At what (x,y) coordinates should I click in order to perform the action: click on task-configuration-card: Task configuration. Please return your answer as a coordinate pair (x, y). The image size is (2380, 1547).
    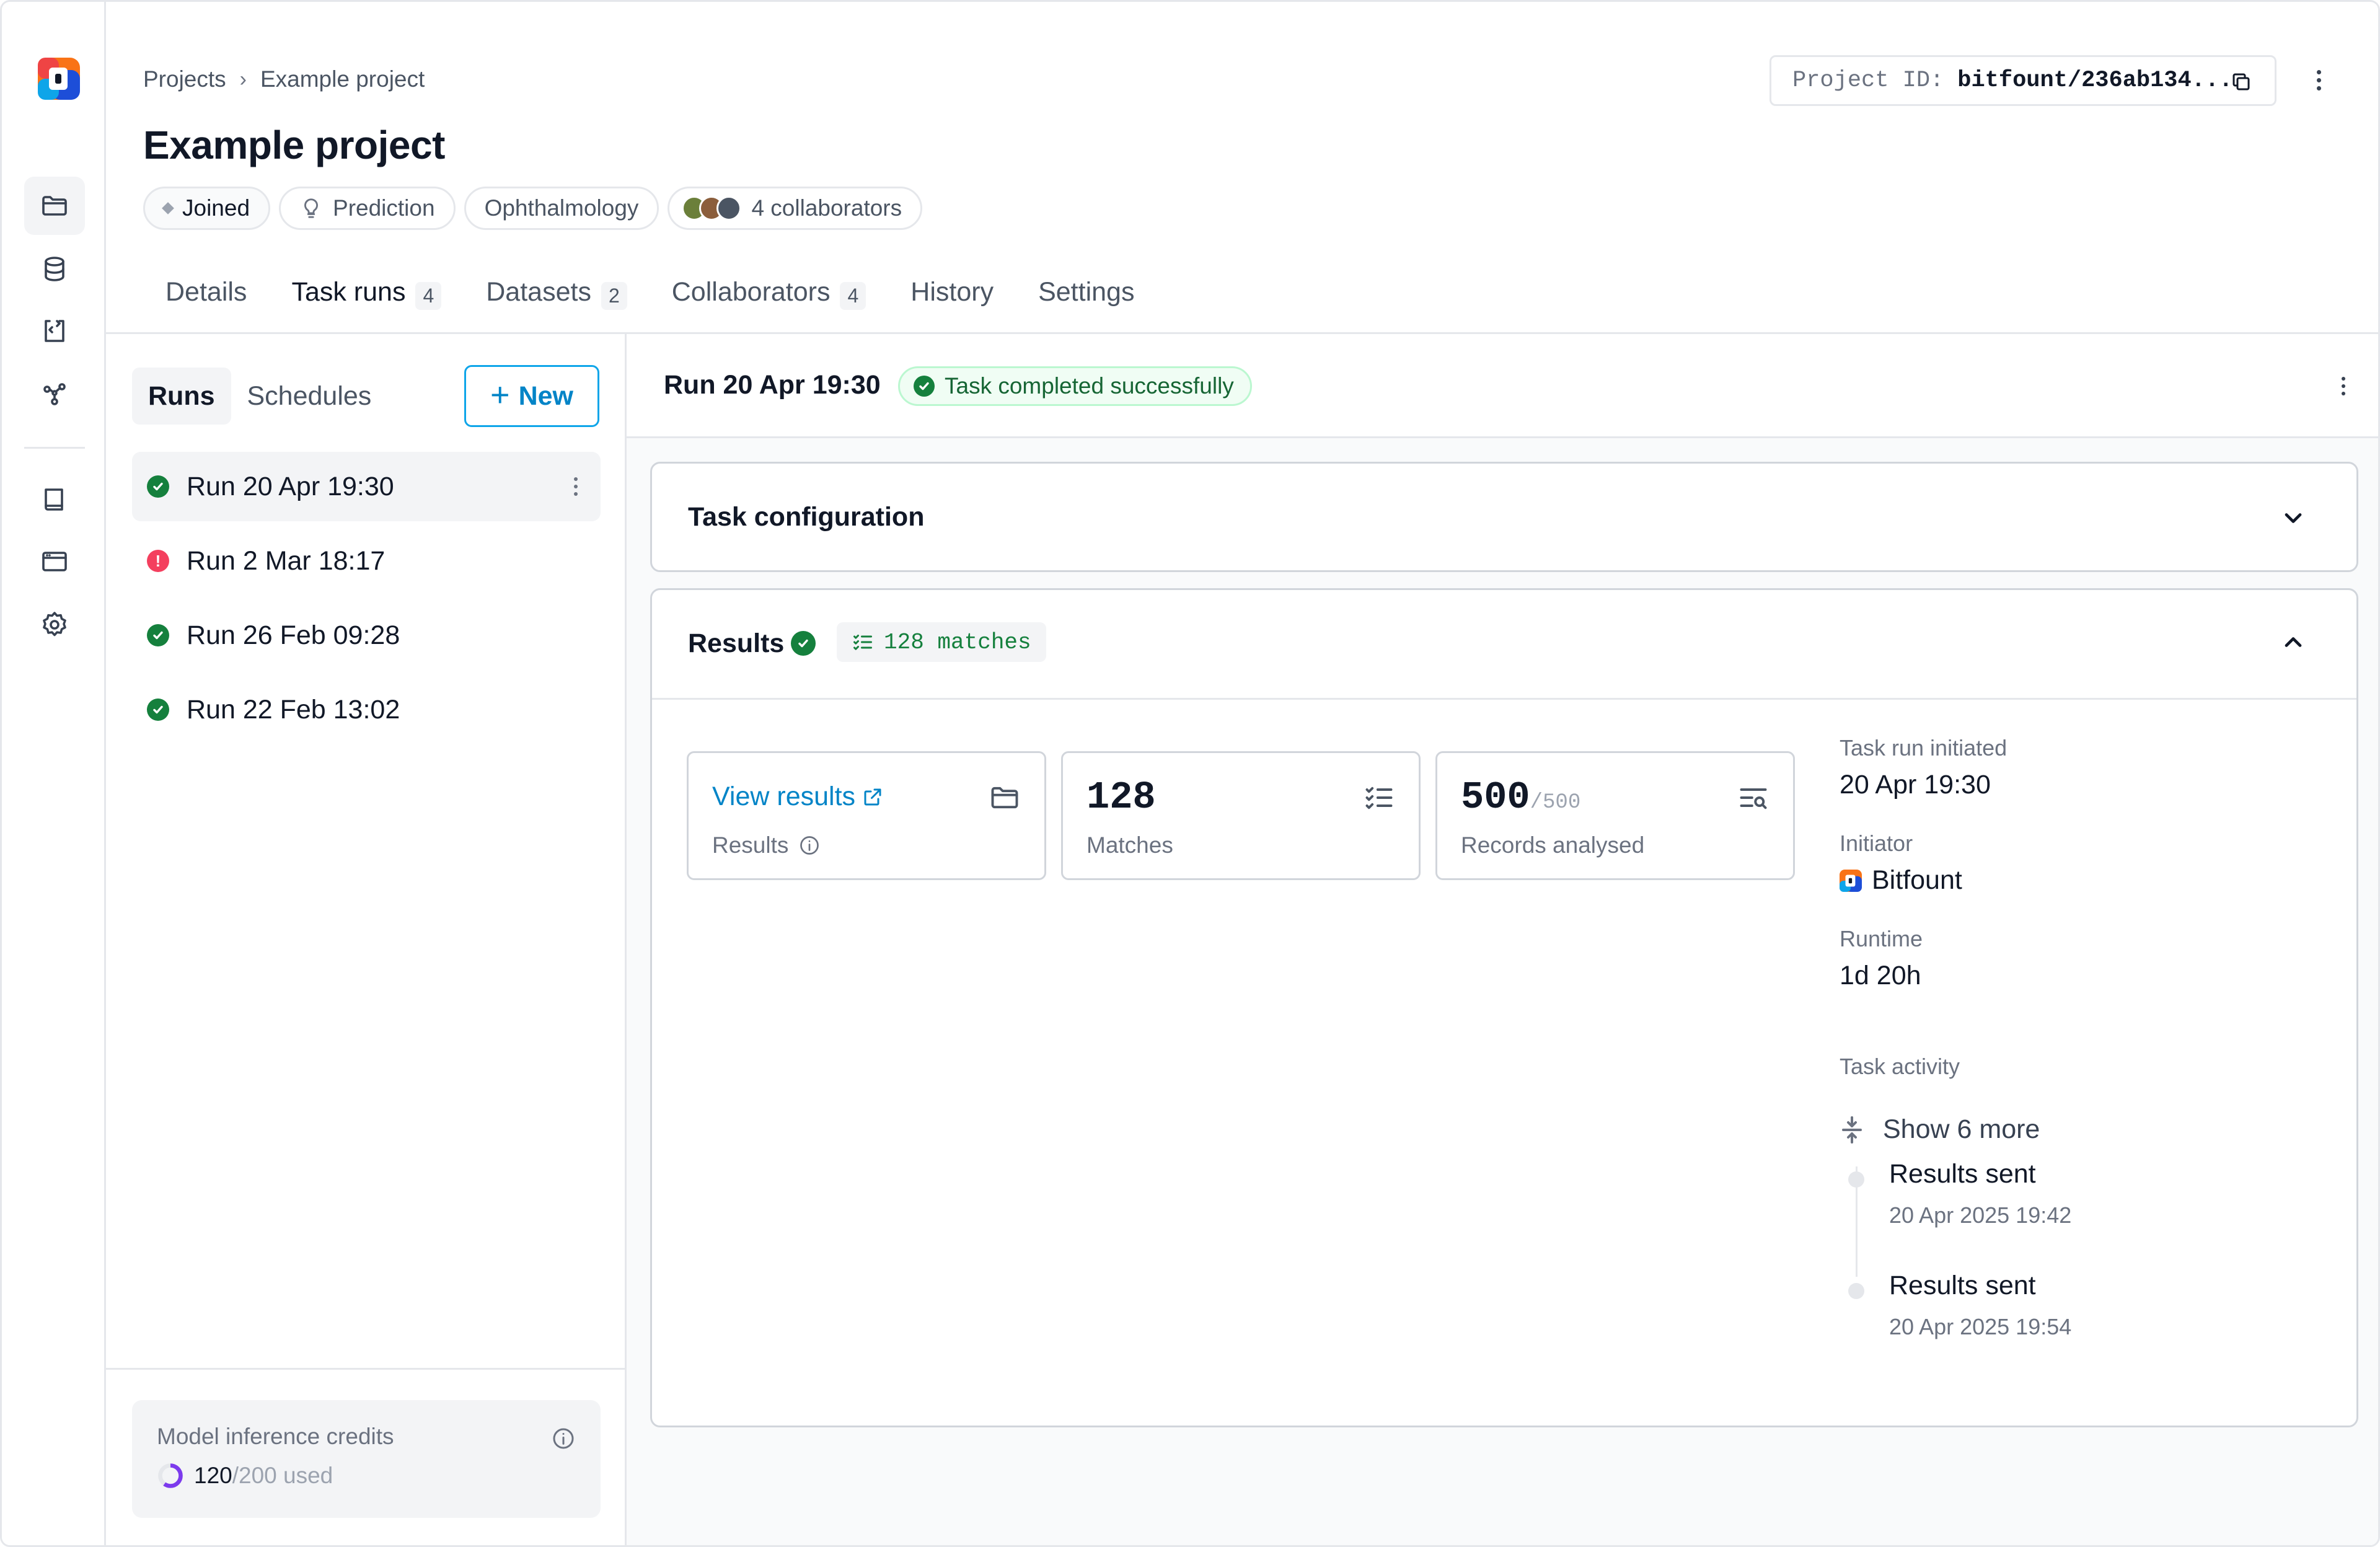
    Looking at the image, I should click on (1504, 517).